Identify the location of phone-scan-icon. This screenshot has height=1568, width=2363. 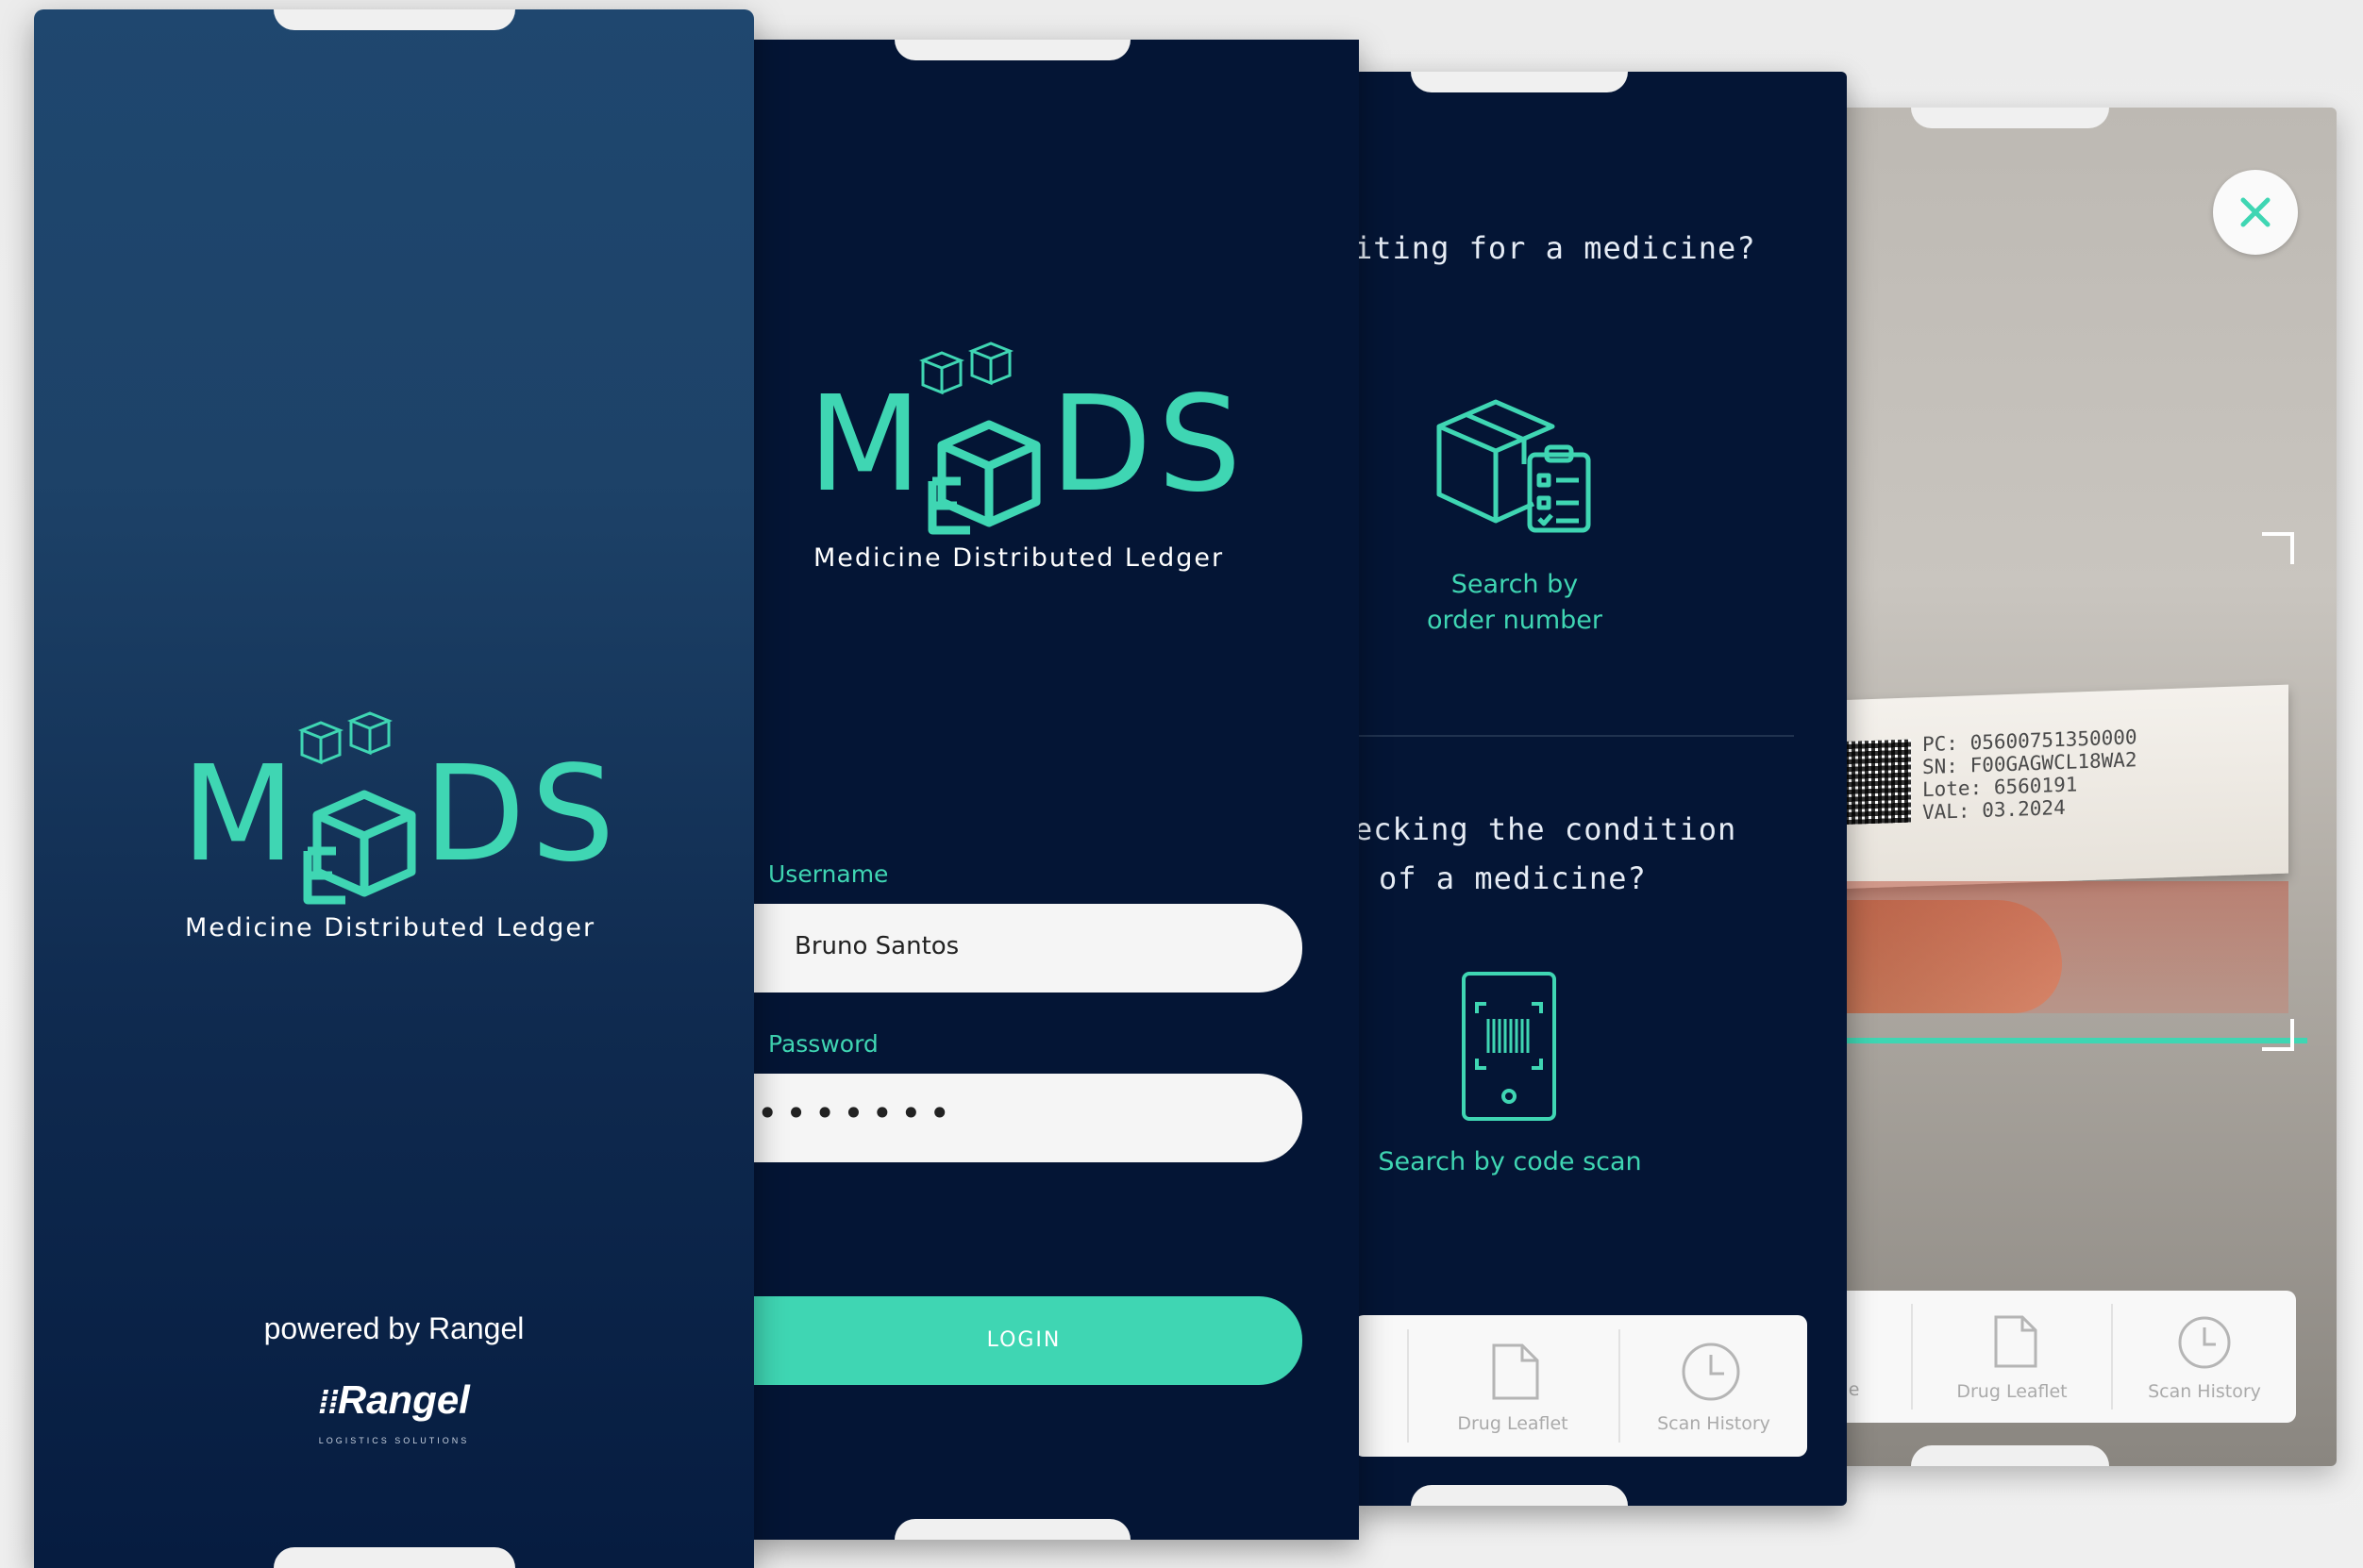
(1509, 1046).